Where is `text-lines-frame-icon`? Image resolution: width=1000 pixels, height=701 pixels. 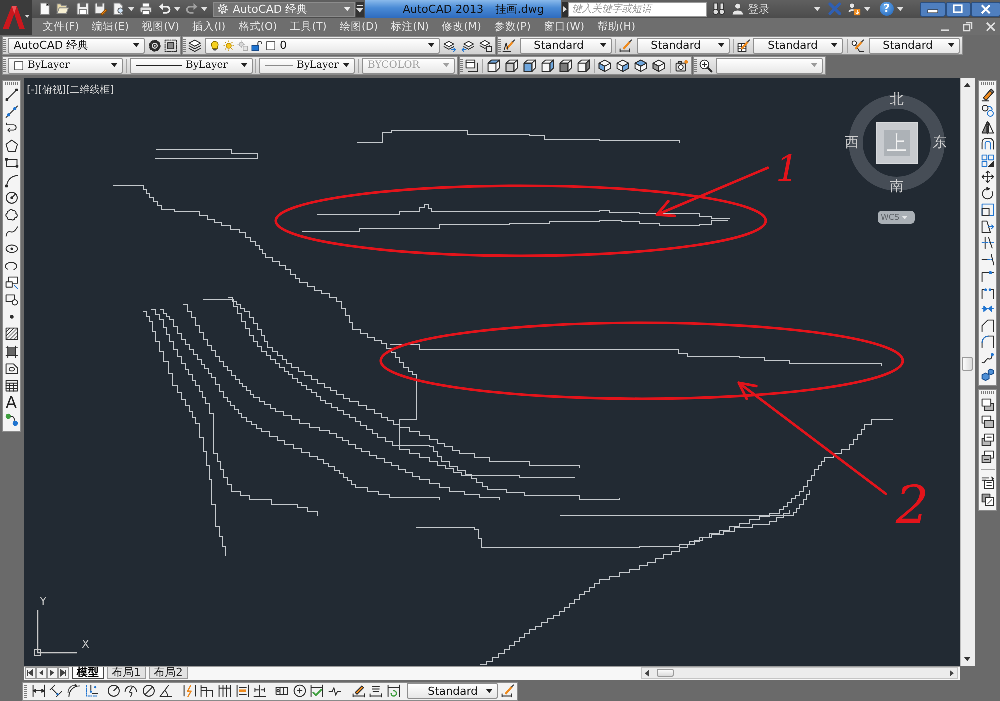 text-lines-frame-icon is located at coordinates (987, 483).